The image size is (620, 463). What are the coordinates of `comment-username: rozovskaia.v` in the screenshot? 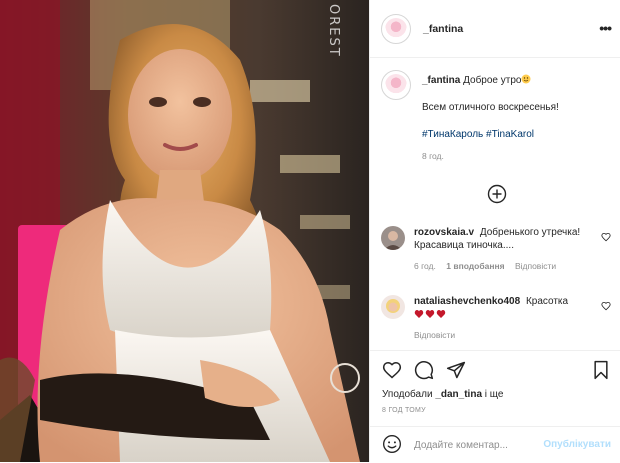 It's located at (444, 232).